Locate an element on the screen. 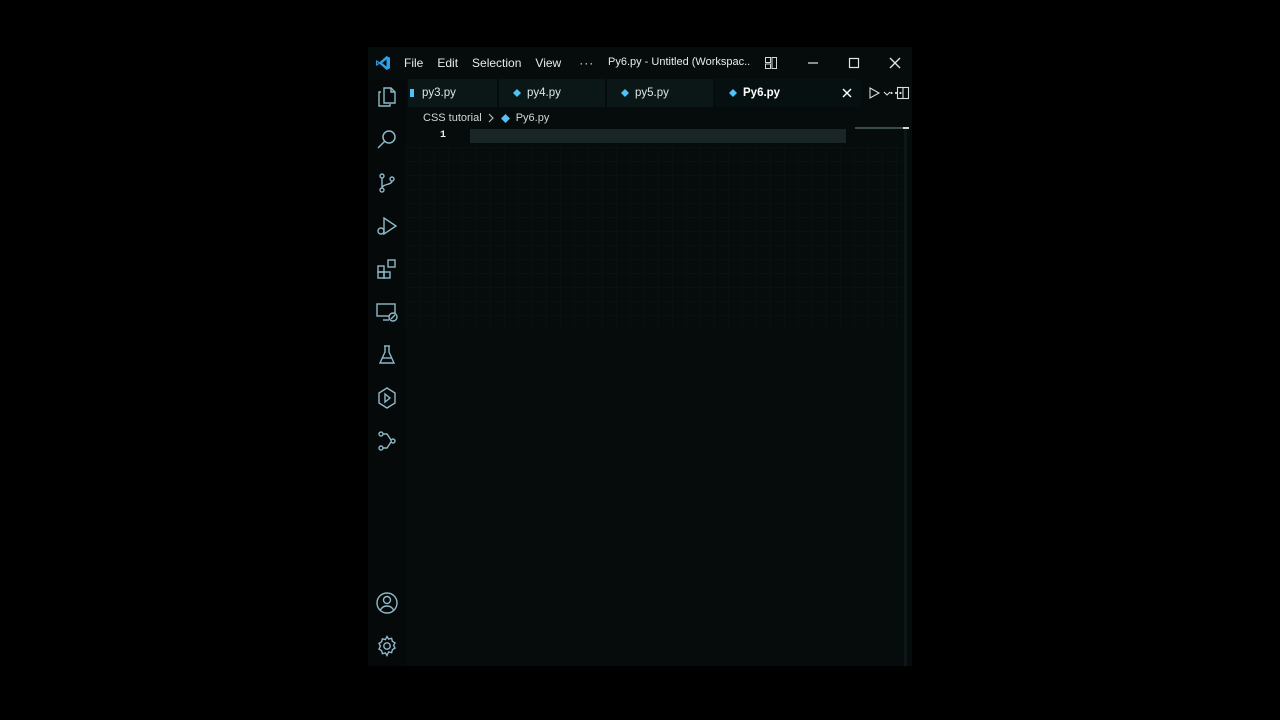 This screenshot has height=720, width=1280. menu-bar: File Edit Selection View ··· is located at coordinates (499, 63).